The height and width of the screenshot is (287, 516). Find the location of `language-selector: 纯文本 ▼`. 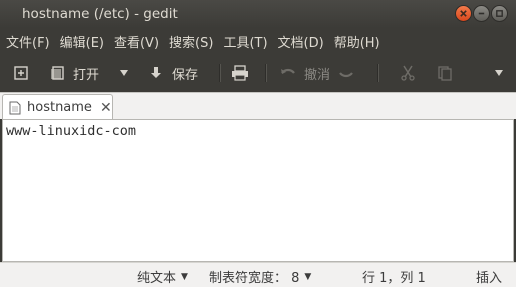

language-selector: 纯文本 ▼ is located at coordinates (162, 276).